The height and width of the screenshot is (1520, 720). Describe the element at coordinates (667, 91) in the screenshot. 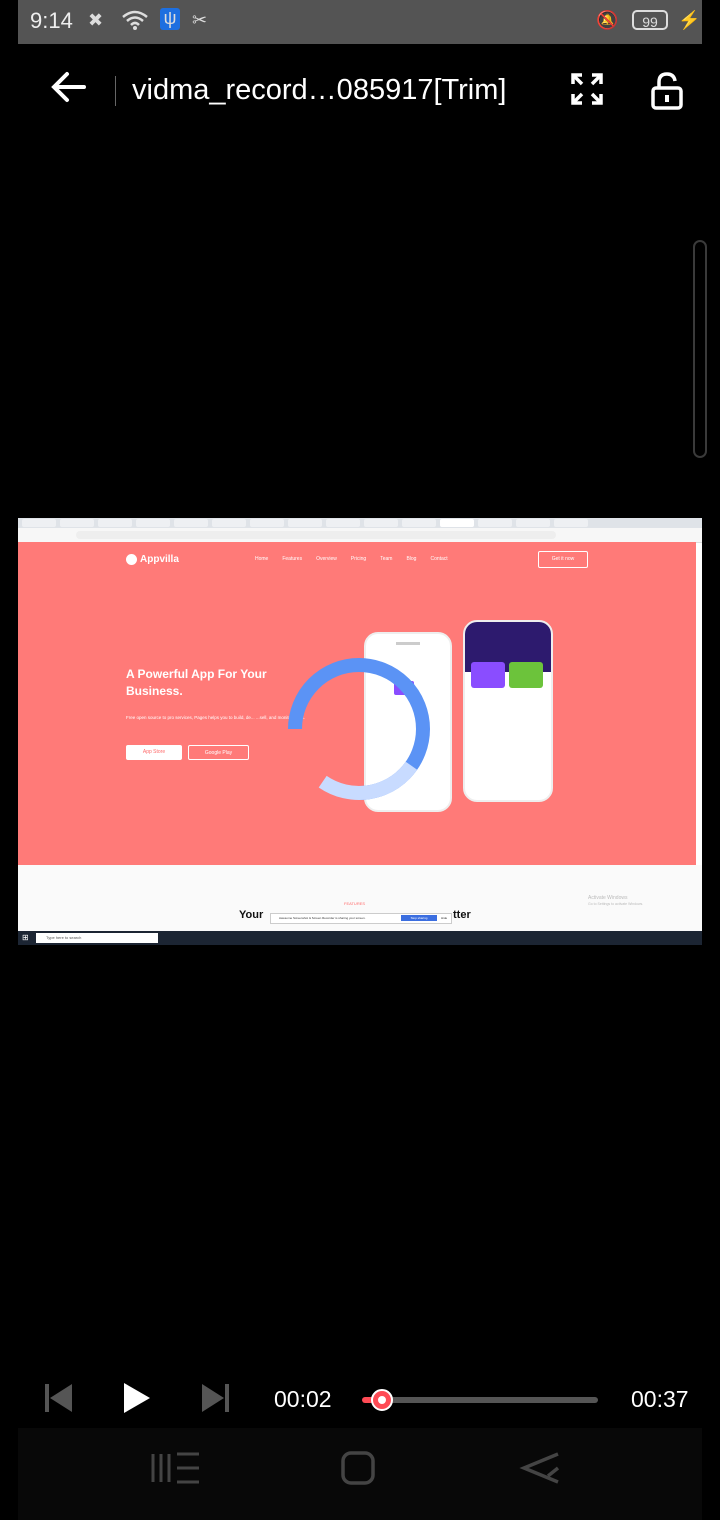

I see `unlock-icon` at that location.